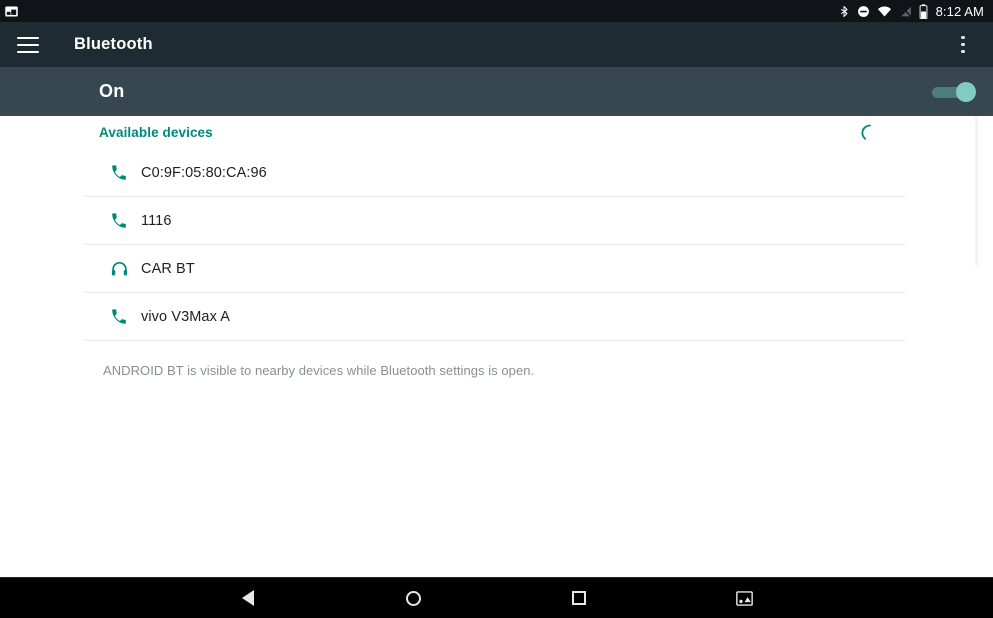 The image size is (993, 618). What do you see at coordinates (905, 11) in the screenshot?
I see `cellular-signal-off-icon` at bounding box center [905, 11].